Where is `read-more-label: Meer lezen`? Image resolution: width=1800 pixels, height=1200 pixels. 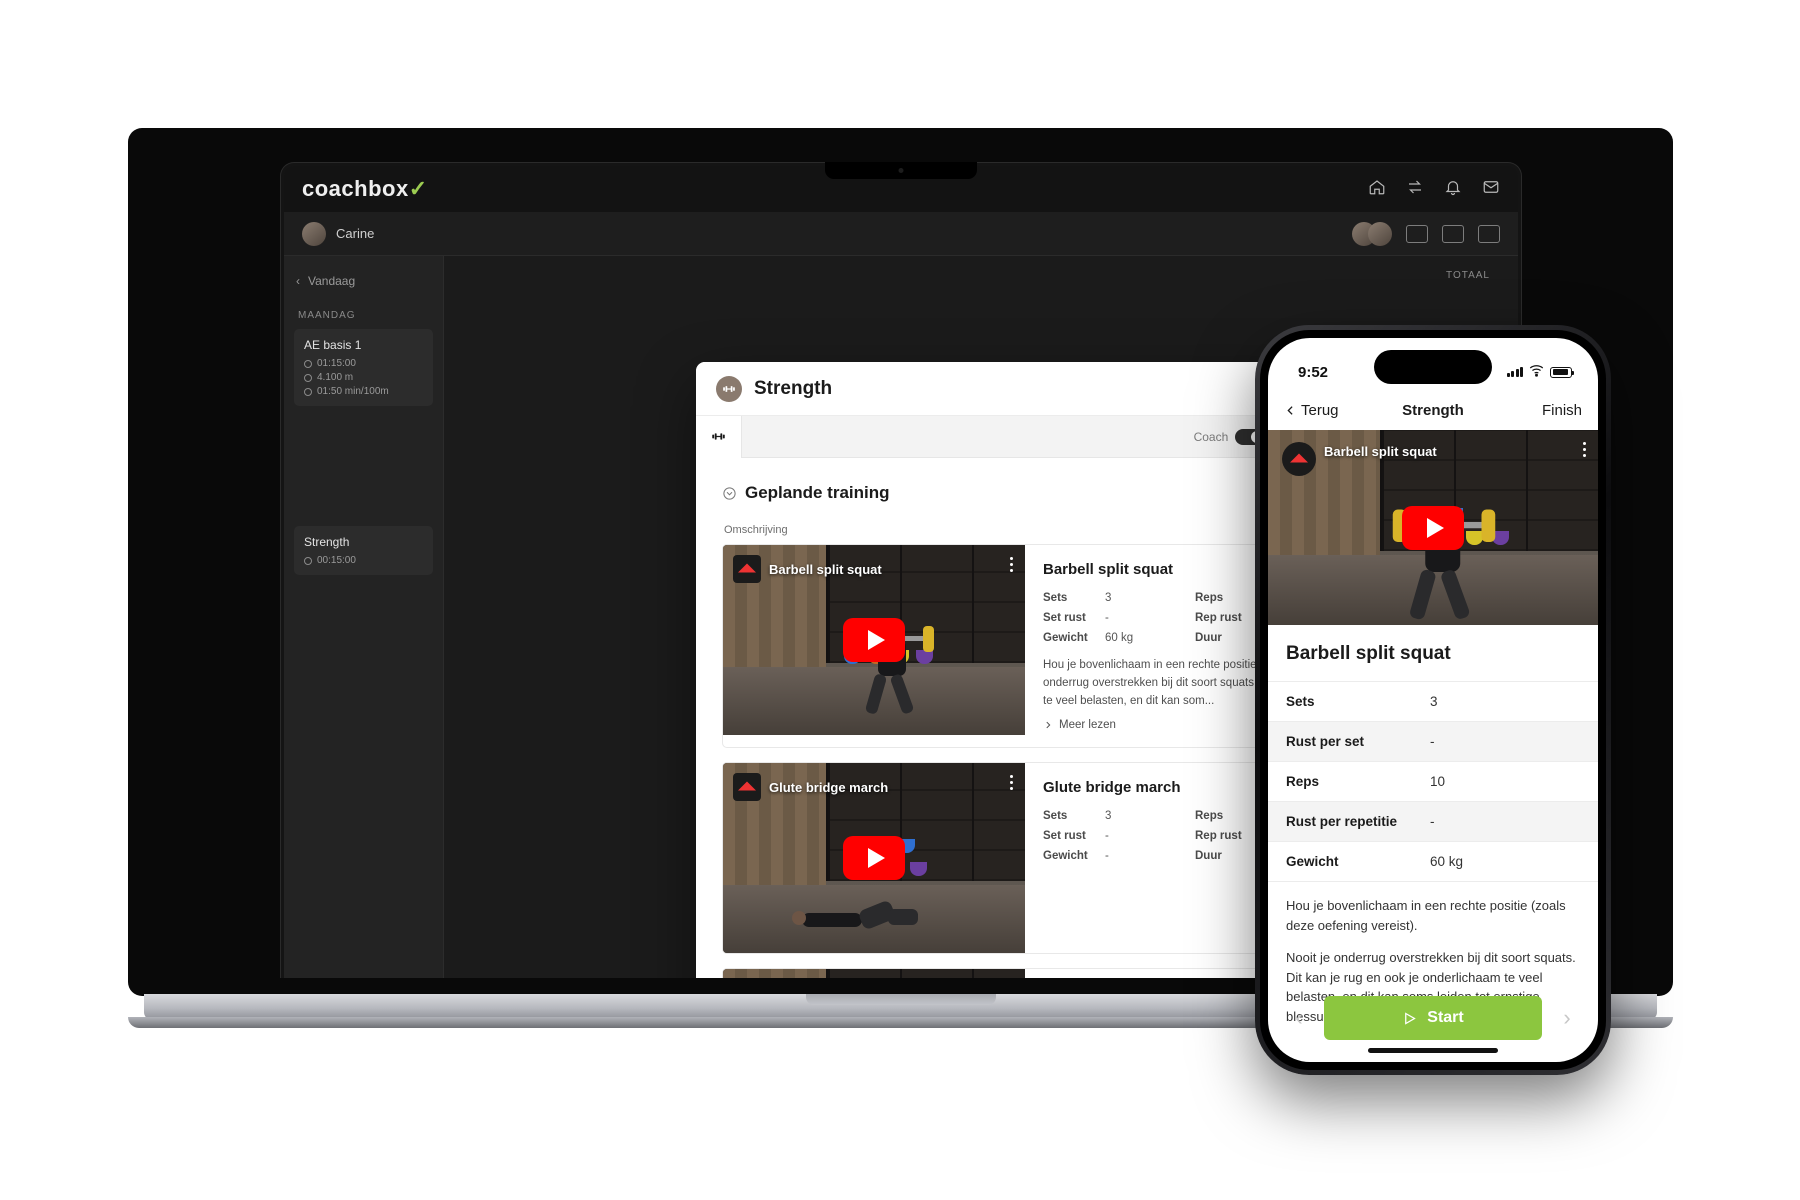 read-more-label: Meer lezen is located at coordinates (1087, 725).